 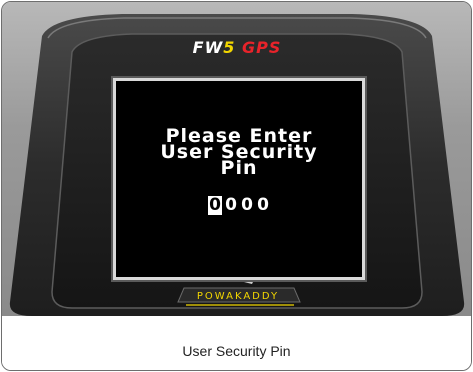 What do you see at coordinates (229, 47) in the screenshot?
I see `brand-model: 5` at bounding box center [229, 47].